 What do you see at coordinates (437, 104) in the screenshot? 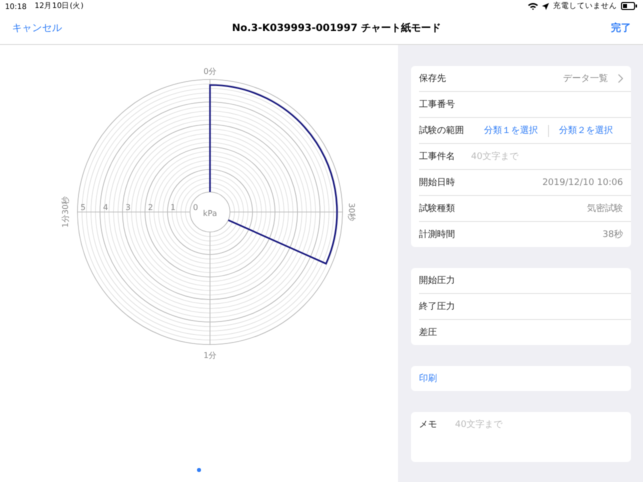
I see `row-label: 工事番号` at bounding box center [437, 104].